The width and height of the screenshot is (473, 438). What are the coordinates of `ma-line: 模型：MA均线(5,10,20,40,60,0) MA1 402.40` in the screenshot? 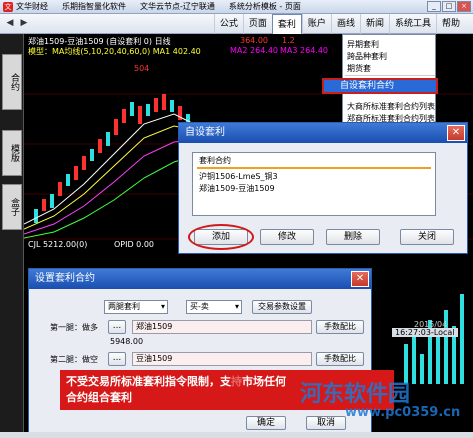 It's located at (114, 51).